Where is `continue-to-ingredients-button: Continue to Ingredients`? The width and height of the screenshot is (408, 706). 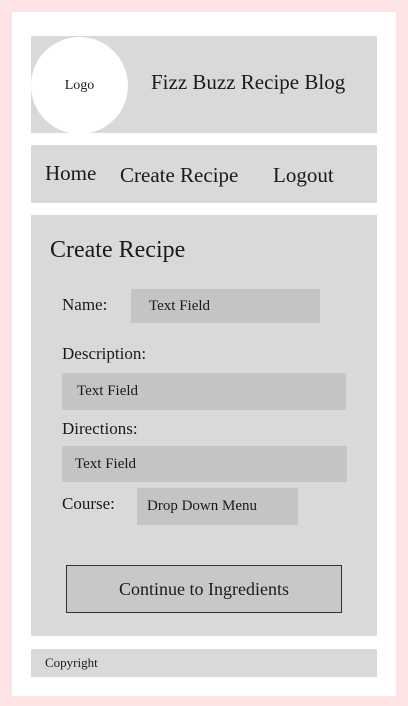 continue-to-ingredients-button: Continue to Ingredients is located at coordinates (204, 589).